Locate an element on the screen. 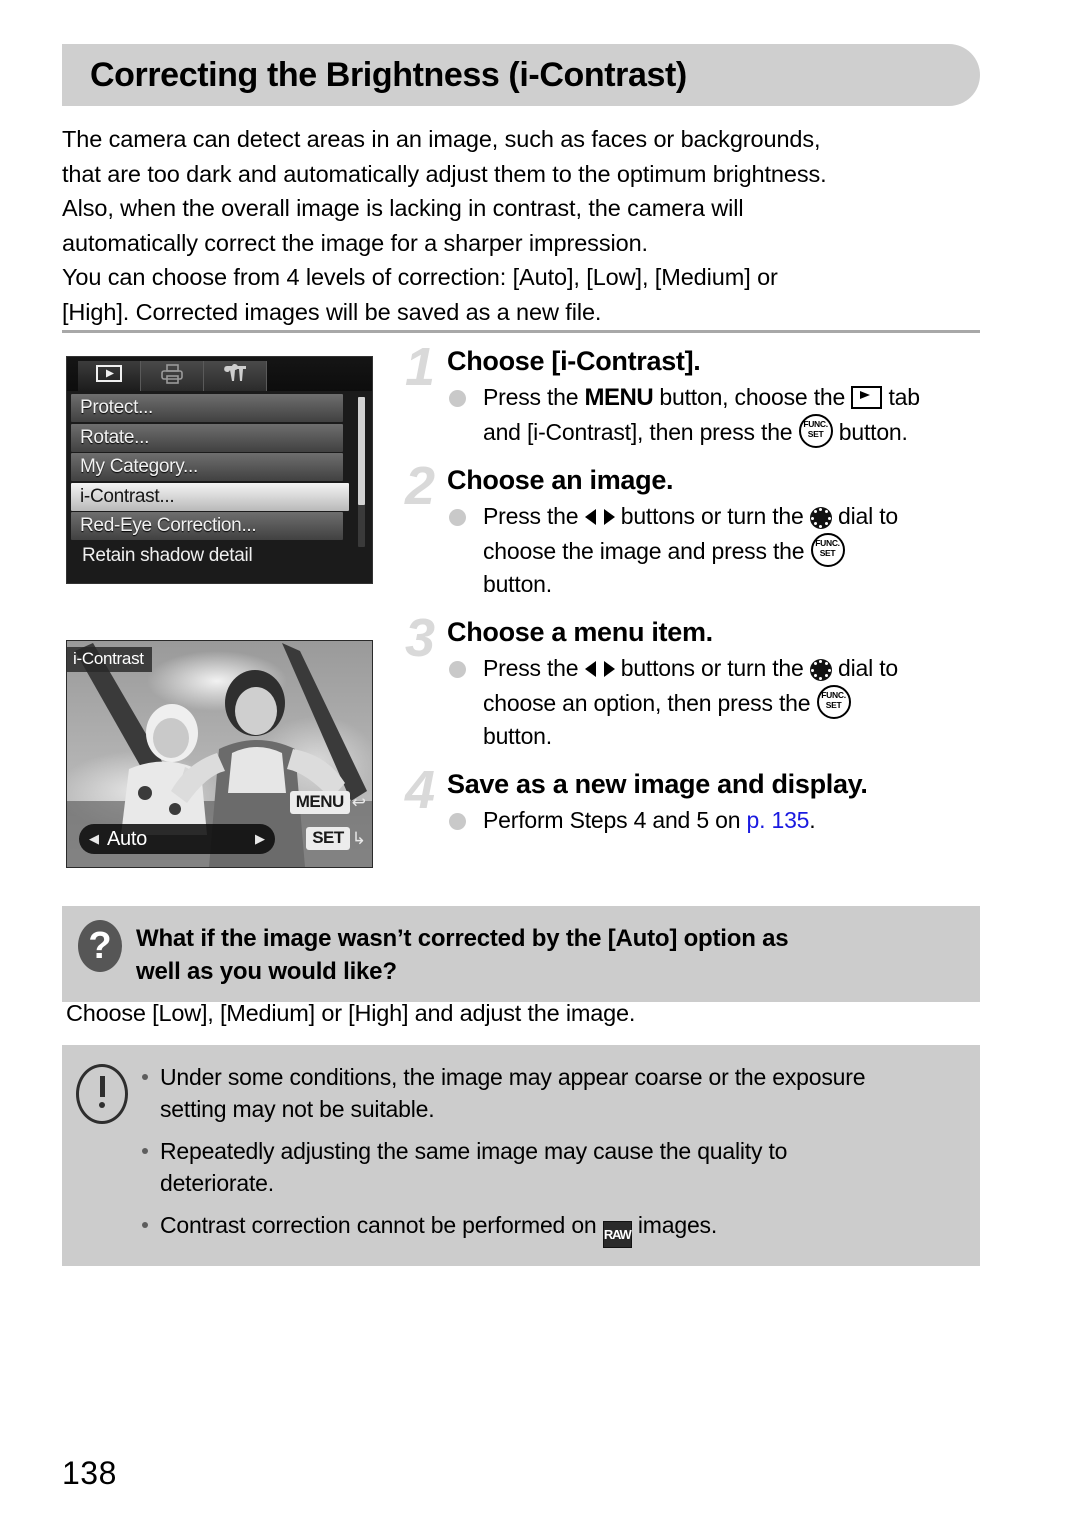  question-mark-icon: ? is located at coordinates (100, 946).